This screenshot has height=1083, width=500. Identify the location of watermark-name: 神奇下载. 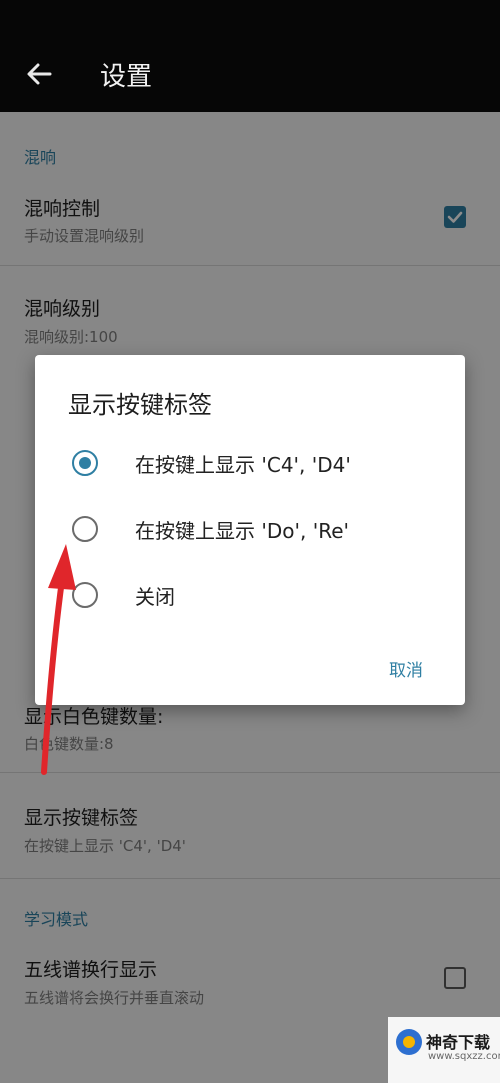
(458, 1042).